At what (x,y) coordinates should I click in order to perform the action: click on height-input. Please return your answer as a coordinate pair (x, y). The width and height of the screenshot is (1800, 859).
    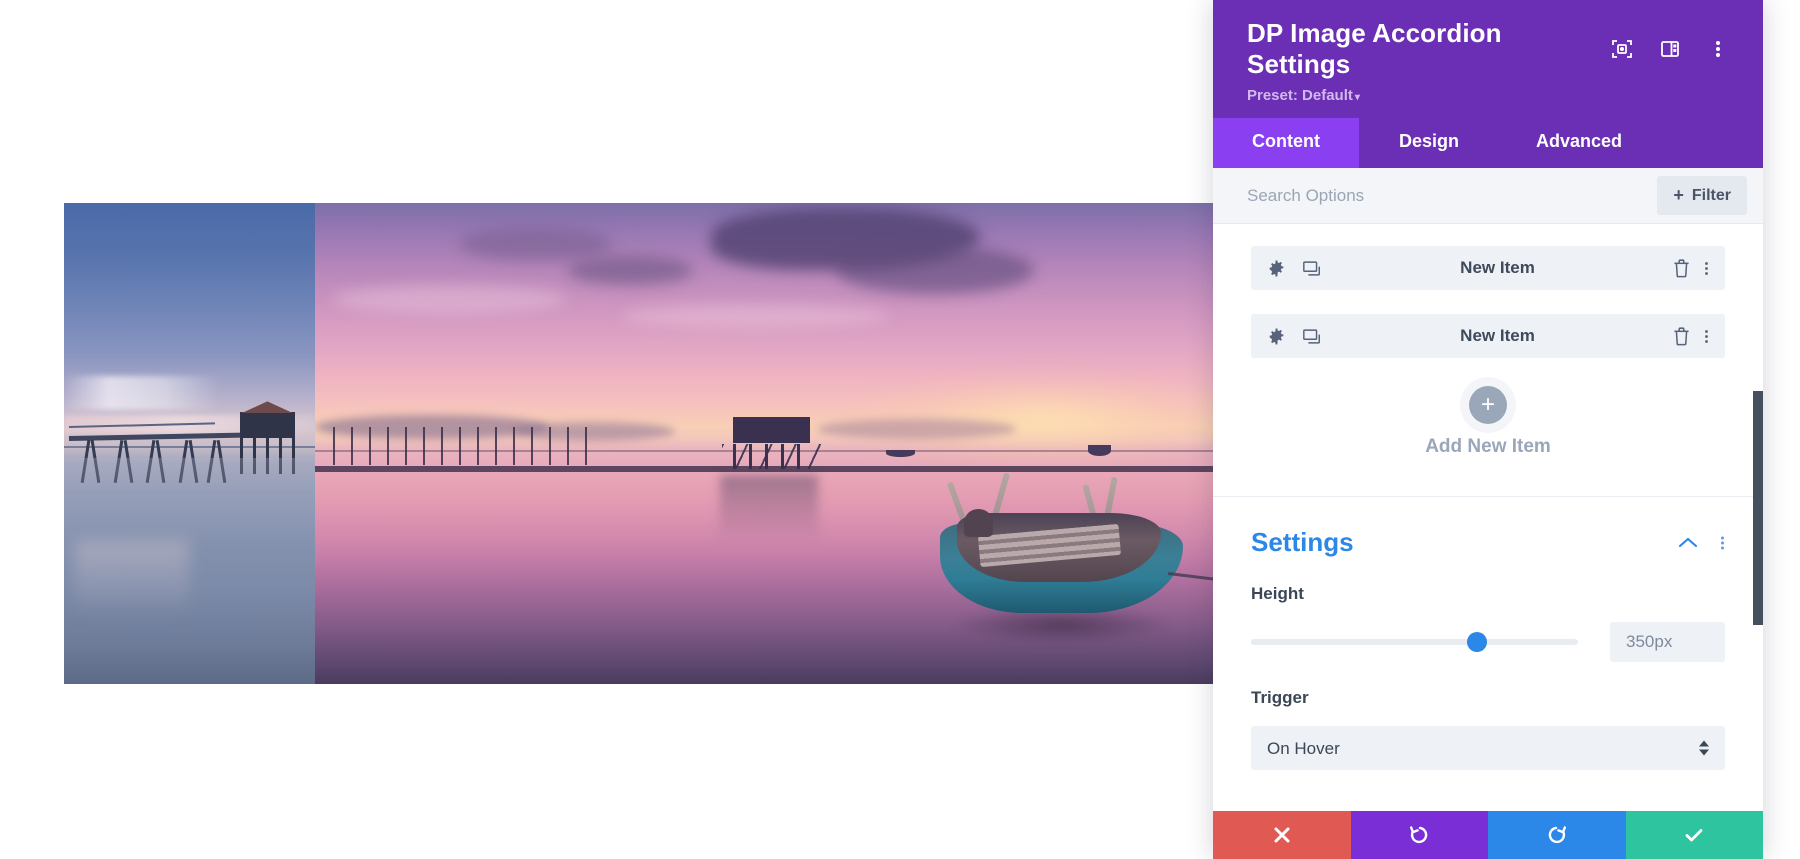
    Looking at the image, I should click on (1667, 642).